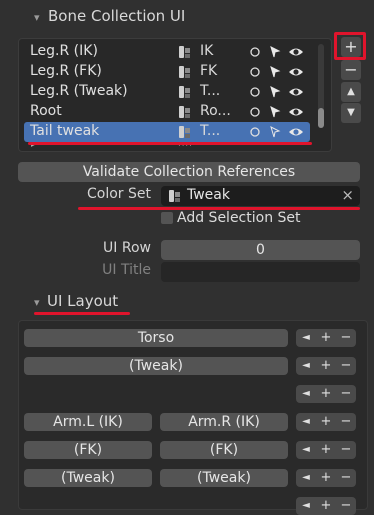 This screenshot has height=515, width=374. What do you see at coordinates (127, 248) in the screenshot?
I see `ui-row-label: UI Row` at bounding box center [127, 248].